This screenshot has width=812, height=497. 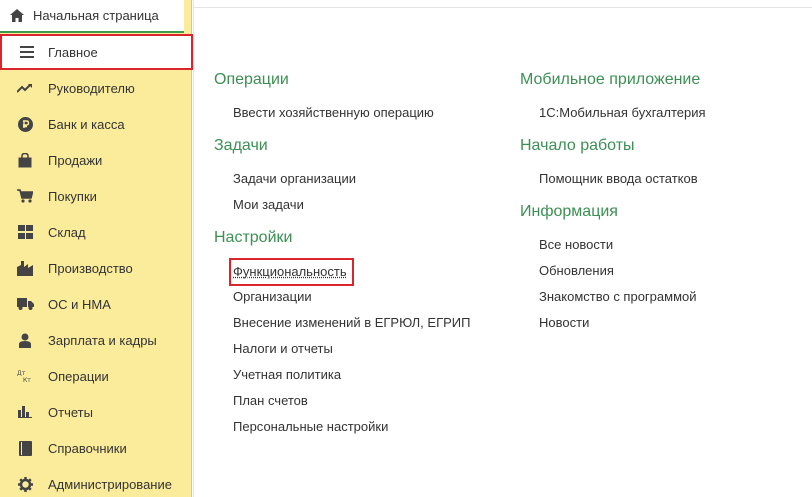 What do you see at coordinates (342, 113) in the screenshot?
I see `link-enter-operation: Ввести хозяйственную операцию` at bounding box center [342, 113].